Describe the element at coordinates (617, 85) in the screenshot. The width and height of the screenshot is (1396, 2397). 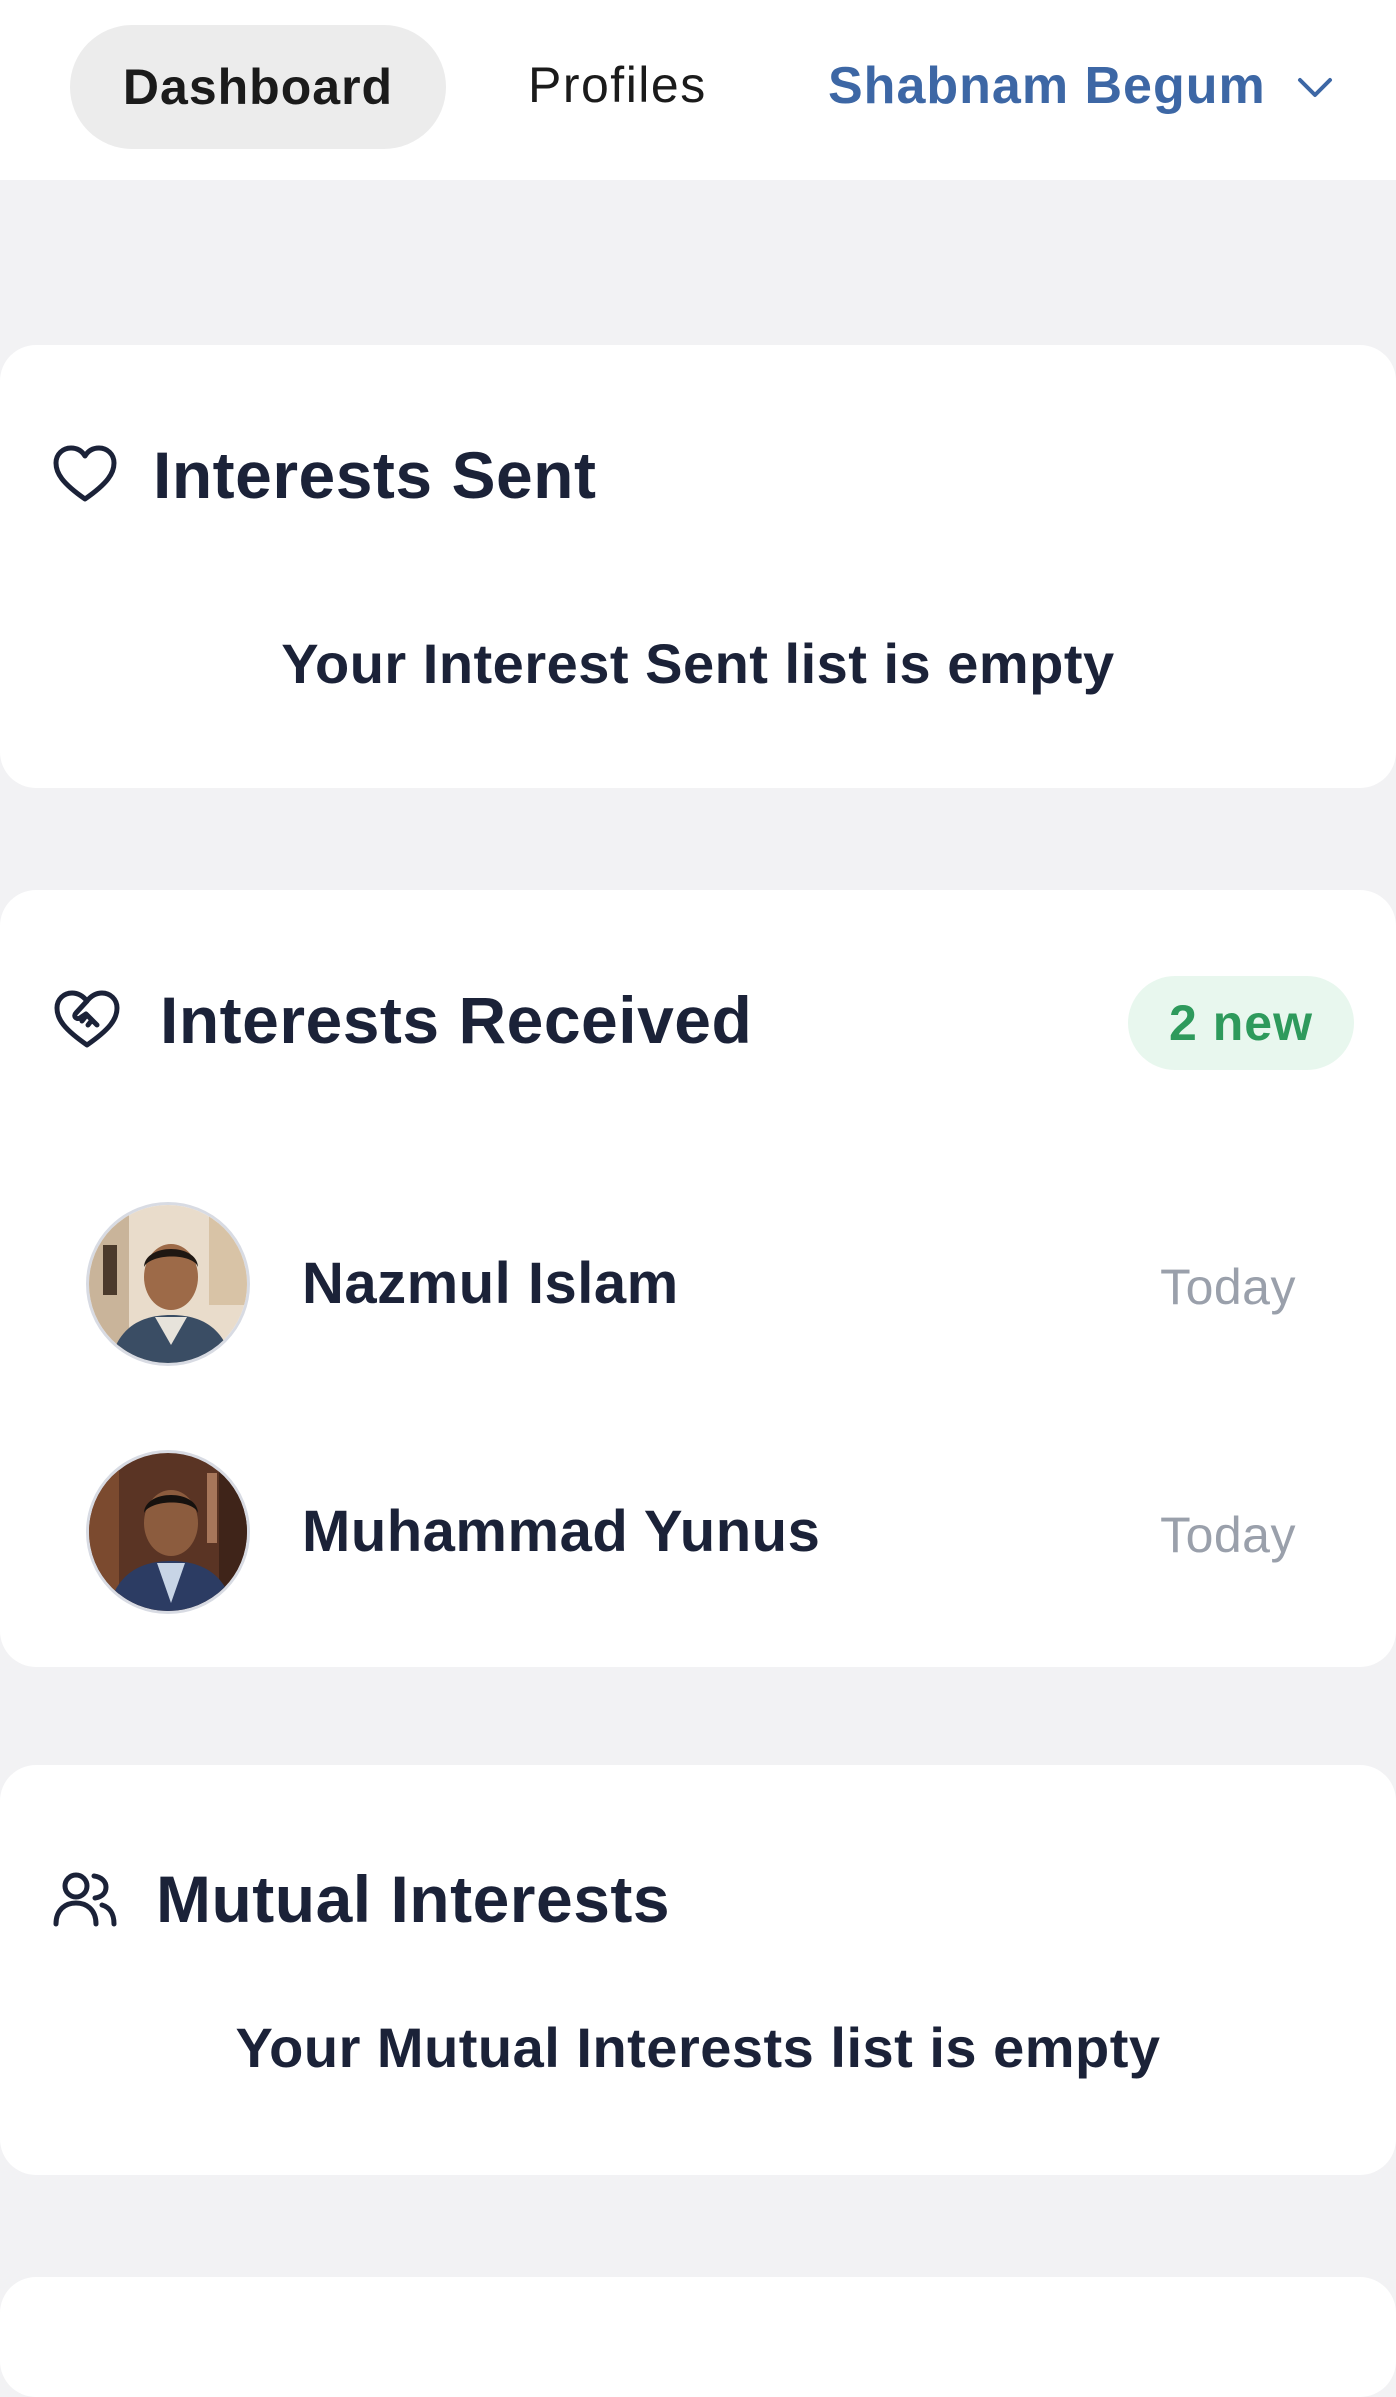
I see `profiles-tab: Profiles` at that location.